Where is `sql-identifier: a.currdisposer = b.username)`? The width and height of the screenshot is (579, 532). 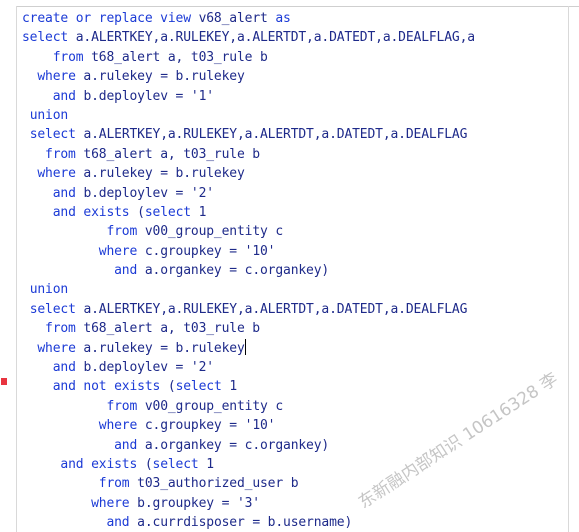 sql-identifier: a.currdisposer = b.username) is located at coordinates (245, 523).